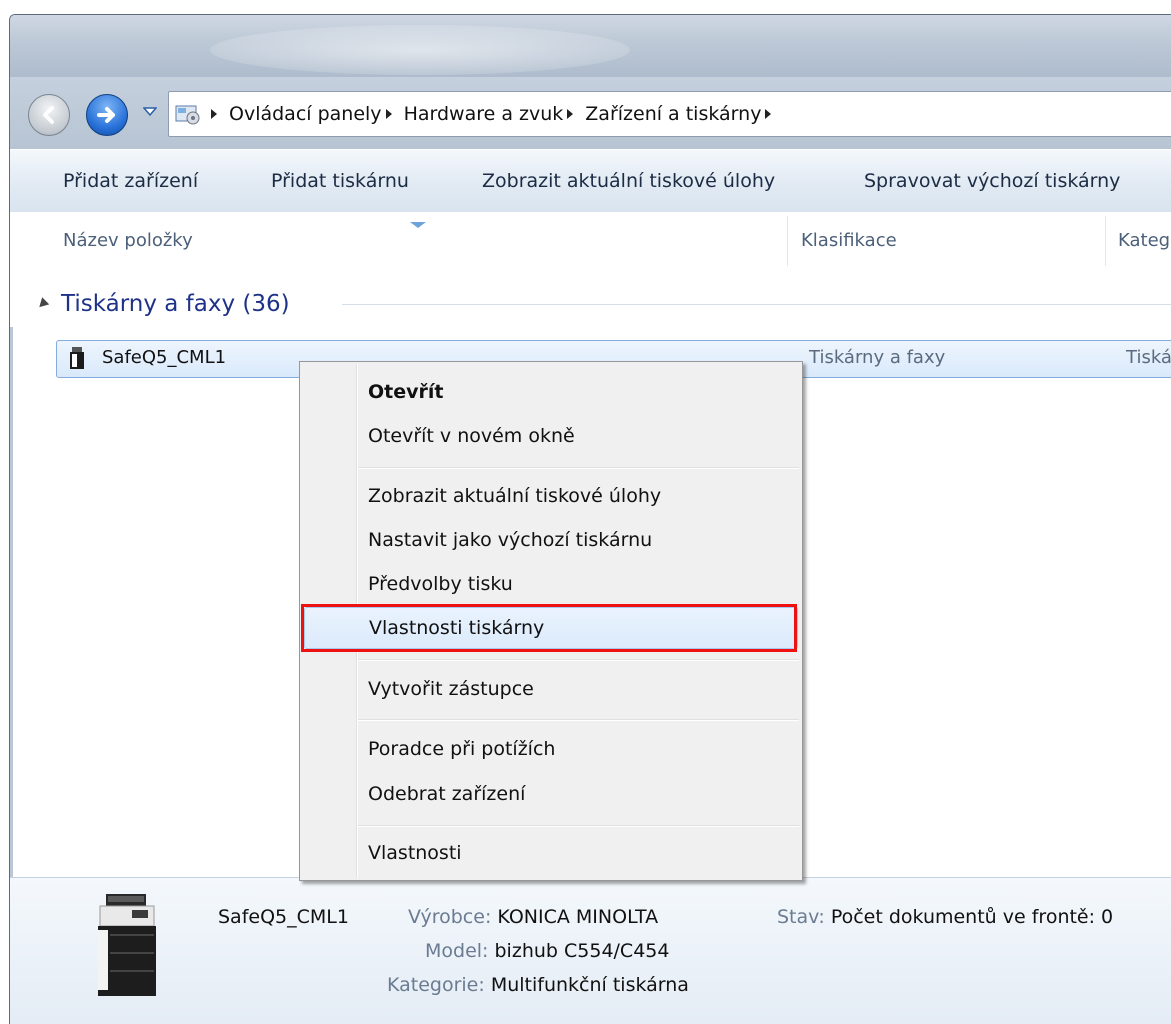  What do you see at coordinates (150, 112) in the screenshot?
I see `history-dropdown-icon` at bounding box center [150, 112].